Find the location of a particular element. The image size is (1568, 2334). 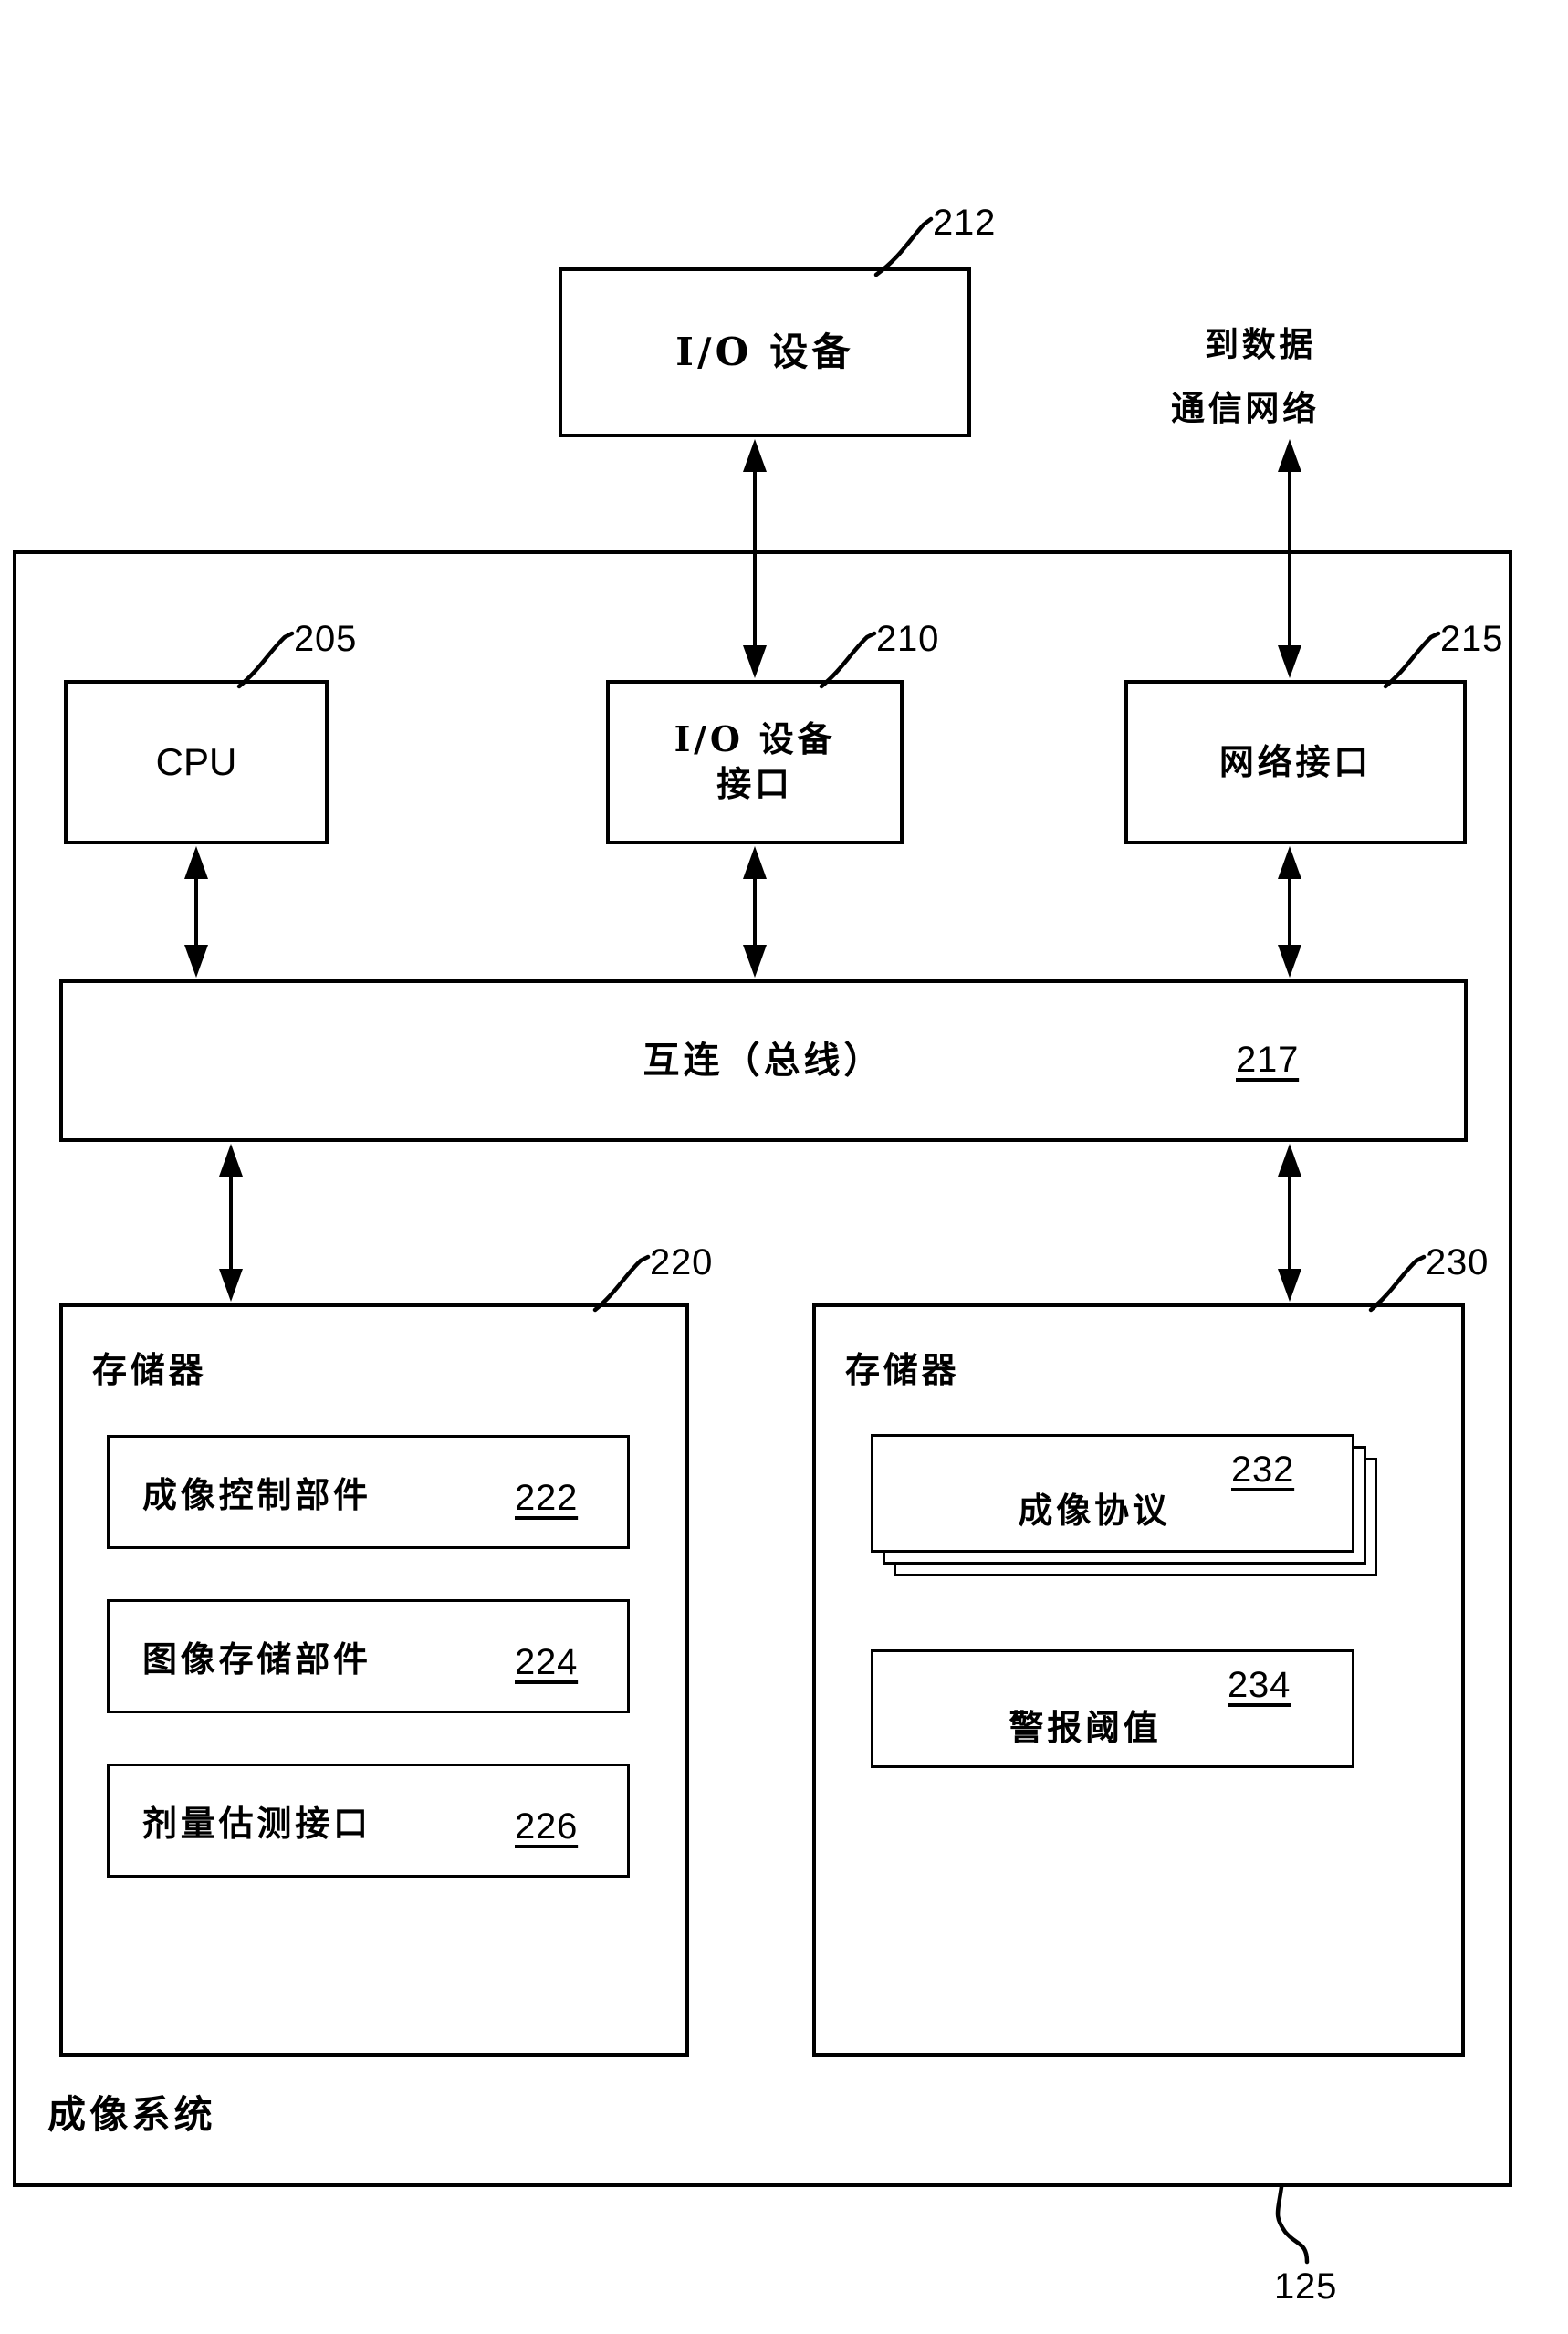

ref-234: 234 is located at coordinates (1259, 1685).